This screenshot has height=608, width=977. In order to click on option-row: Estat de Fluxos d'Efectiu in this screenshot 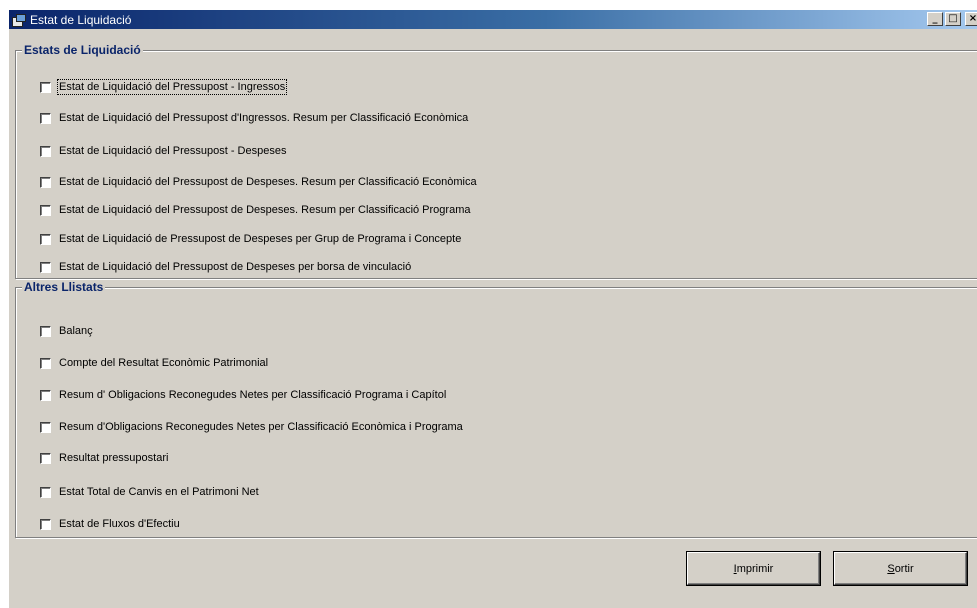, I will do `click(110, 524)`.